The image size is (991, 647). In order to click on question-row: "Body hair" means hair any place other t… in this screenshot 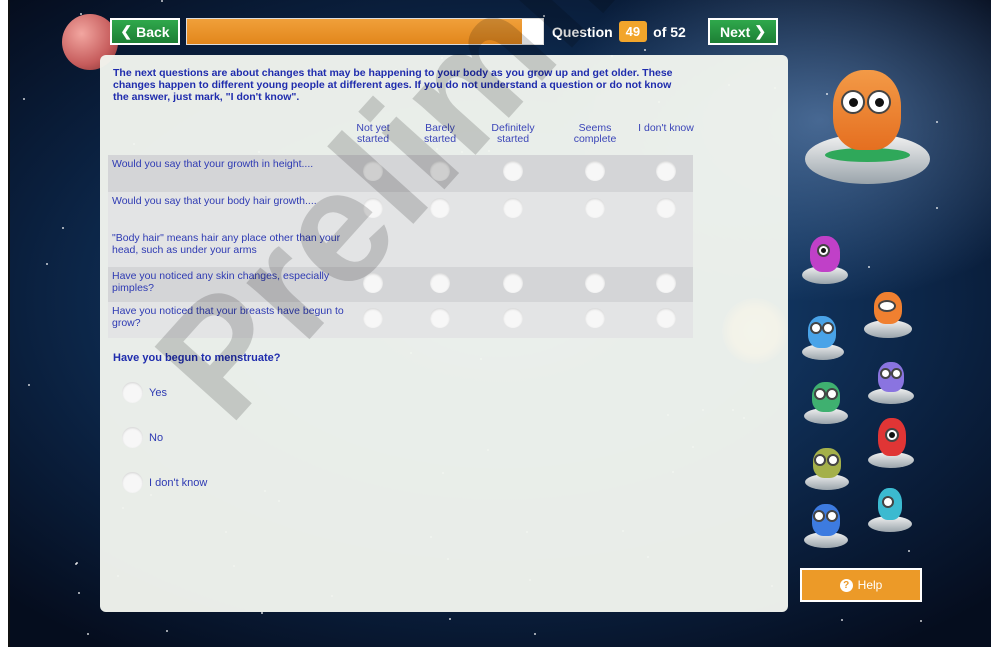, I will do `click(400, 248)`.